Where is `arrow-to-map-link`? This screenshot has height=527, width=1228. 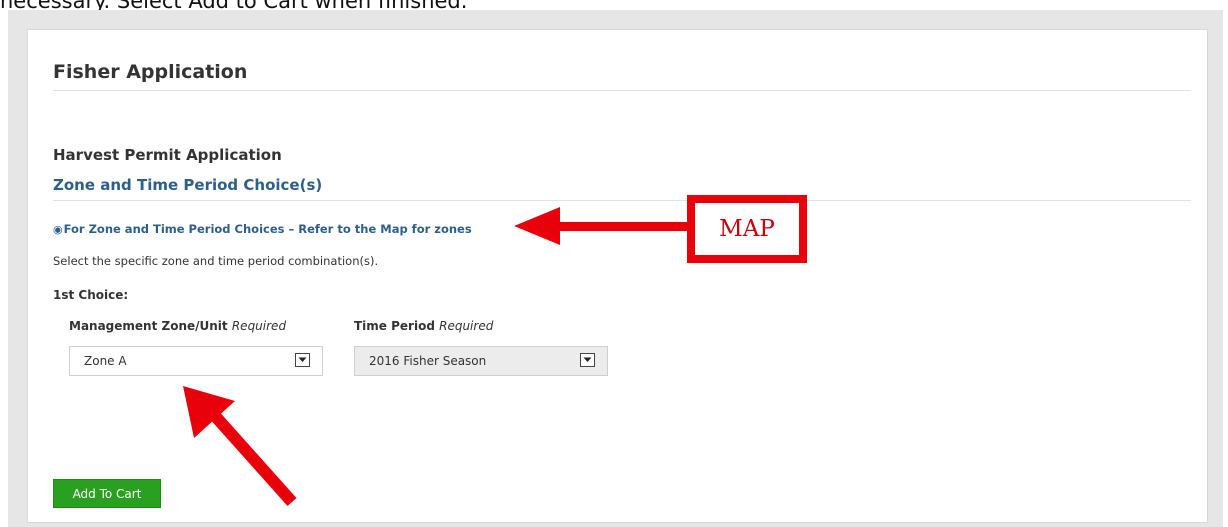
arrow-to-map-link is located at coordinates (601, 226).